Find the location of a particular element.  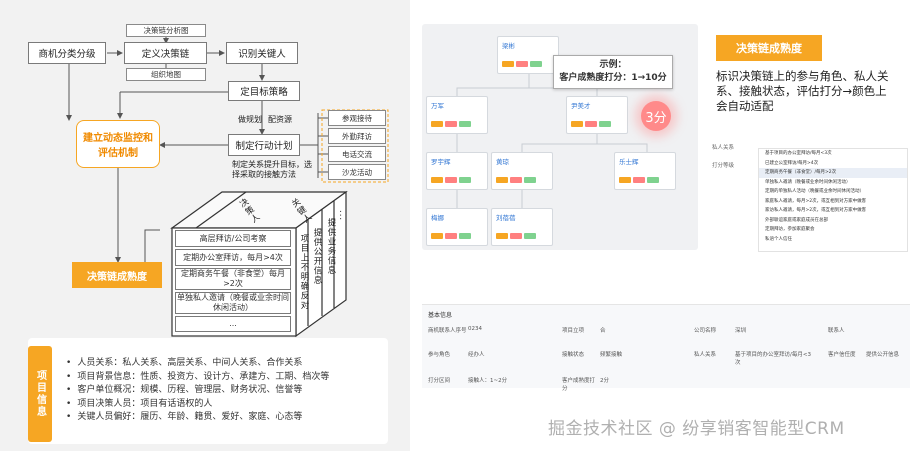

org-node: 万军 is located at coordinates (457, 115).